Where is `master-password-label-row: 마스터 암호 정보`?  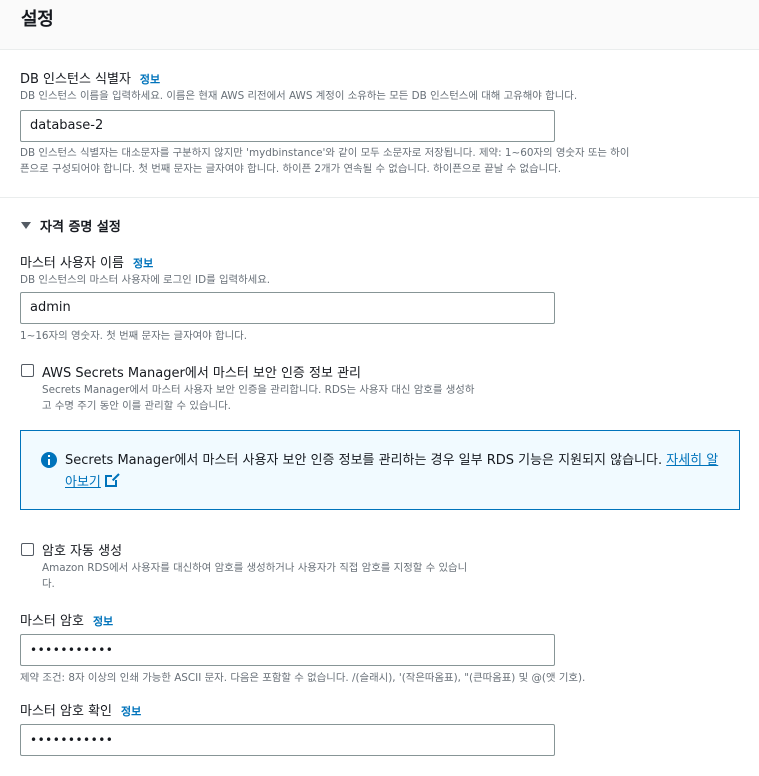 master-password-label-row: 마스터 암호 정보 is located at coordinates (66, 619).